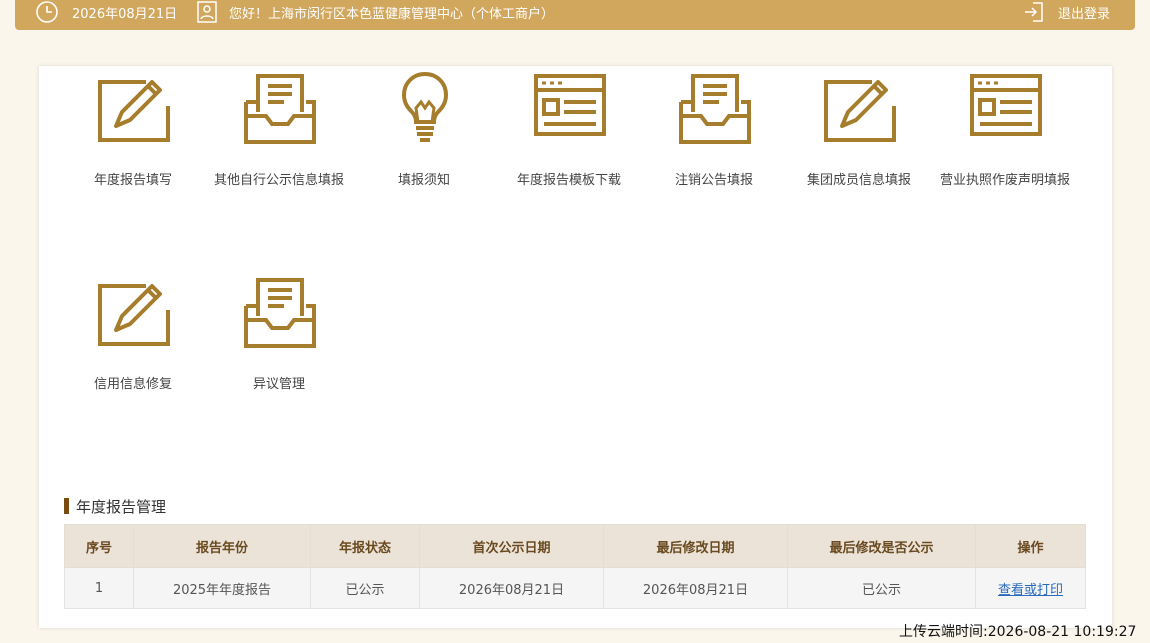 This screenshot has height=643, width=1150. What do you see at coordinates (99, 546) in the screenshot?
I see `col-header-index: 序号` at bounding box center [99, 546].